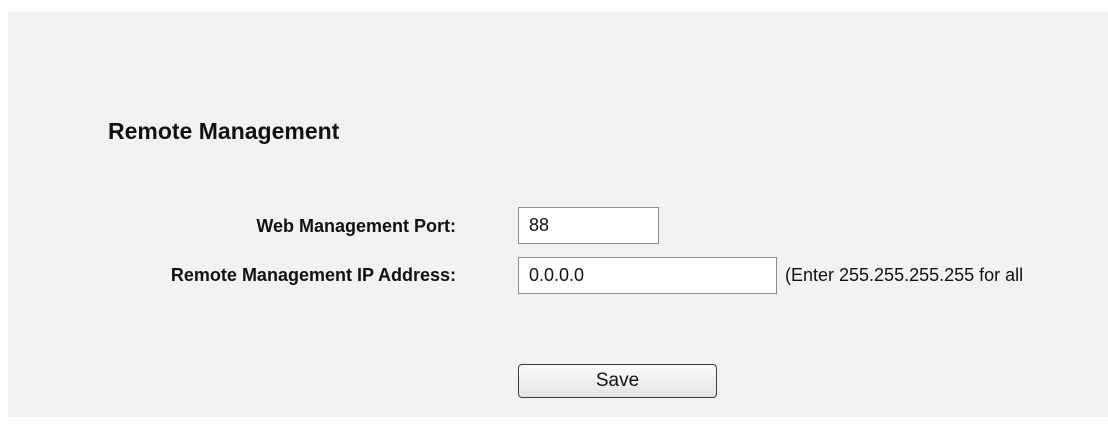 Image resolution: width=1108 pixels, height=430 pixels. I want to click on page-title: Remote Management, so click(224, 131).